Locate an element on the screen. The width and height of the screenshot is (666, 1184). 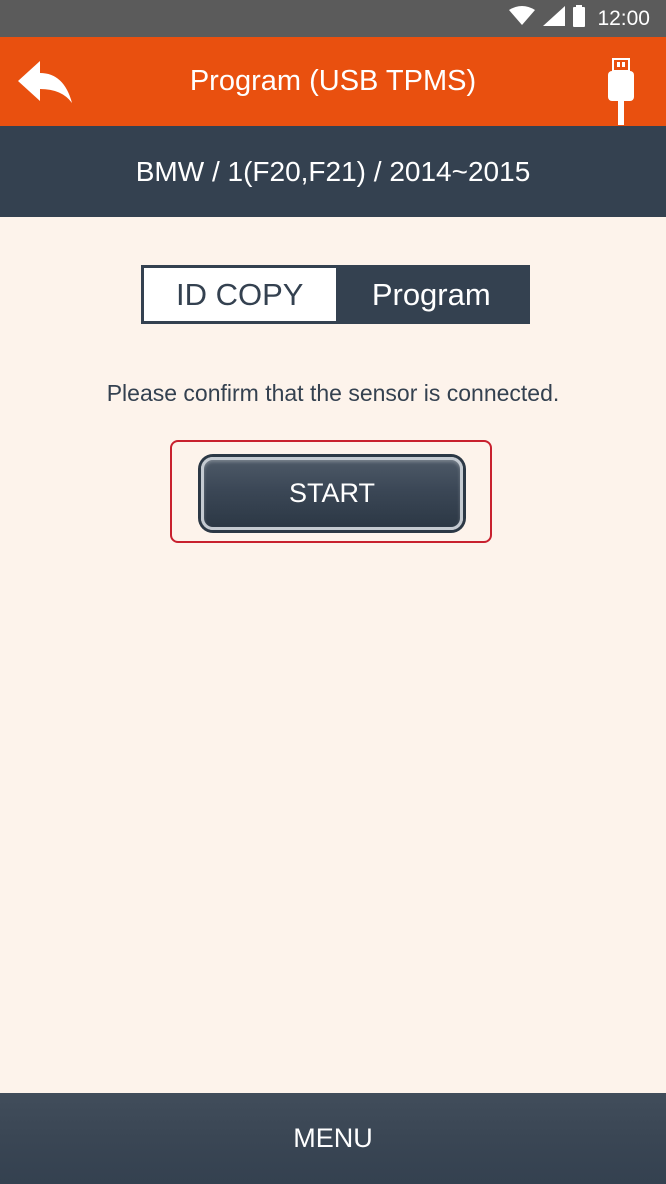
usb-plug-icon is located at coordinates (621, 92).